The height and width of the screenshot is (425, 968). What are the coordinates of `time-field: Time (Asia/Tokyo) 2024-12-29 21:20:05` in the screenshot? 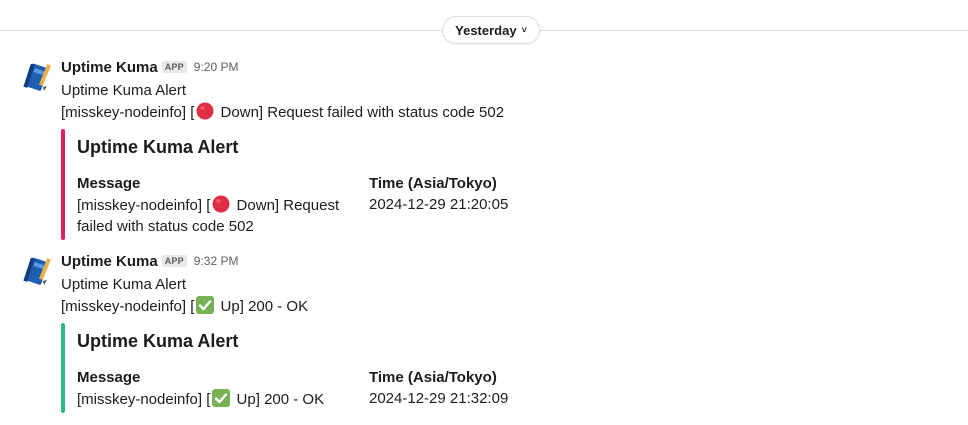 It's located at (438, 205).